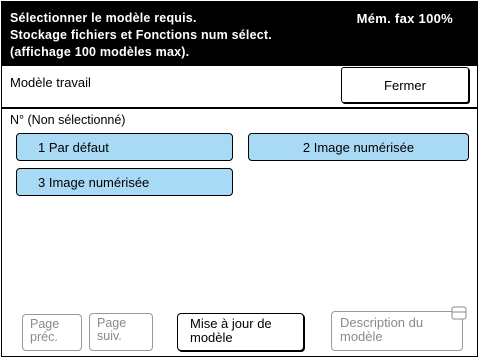 The width and height of the screenshot is (482, 359). Describe the element at coordinates (50, 82) in the screenshot. I see `page-title: Modèle travail` at that location.